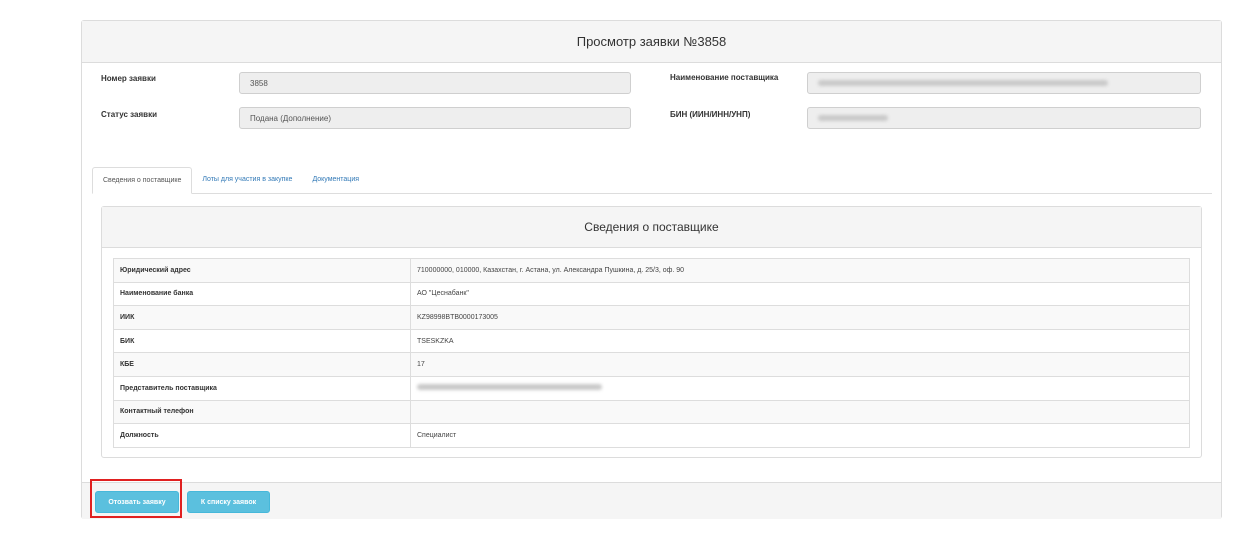 This screenshot has height=540, width=1244. I want to click on supplier-name-field, so click(1004, 83).